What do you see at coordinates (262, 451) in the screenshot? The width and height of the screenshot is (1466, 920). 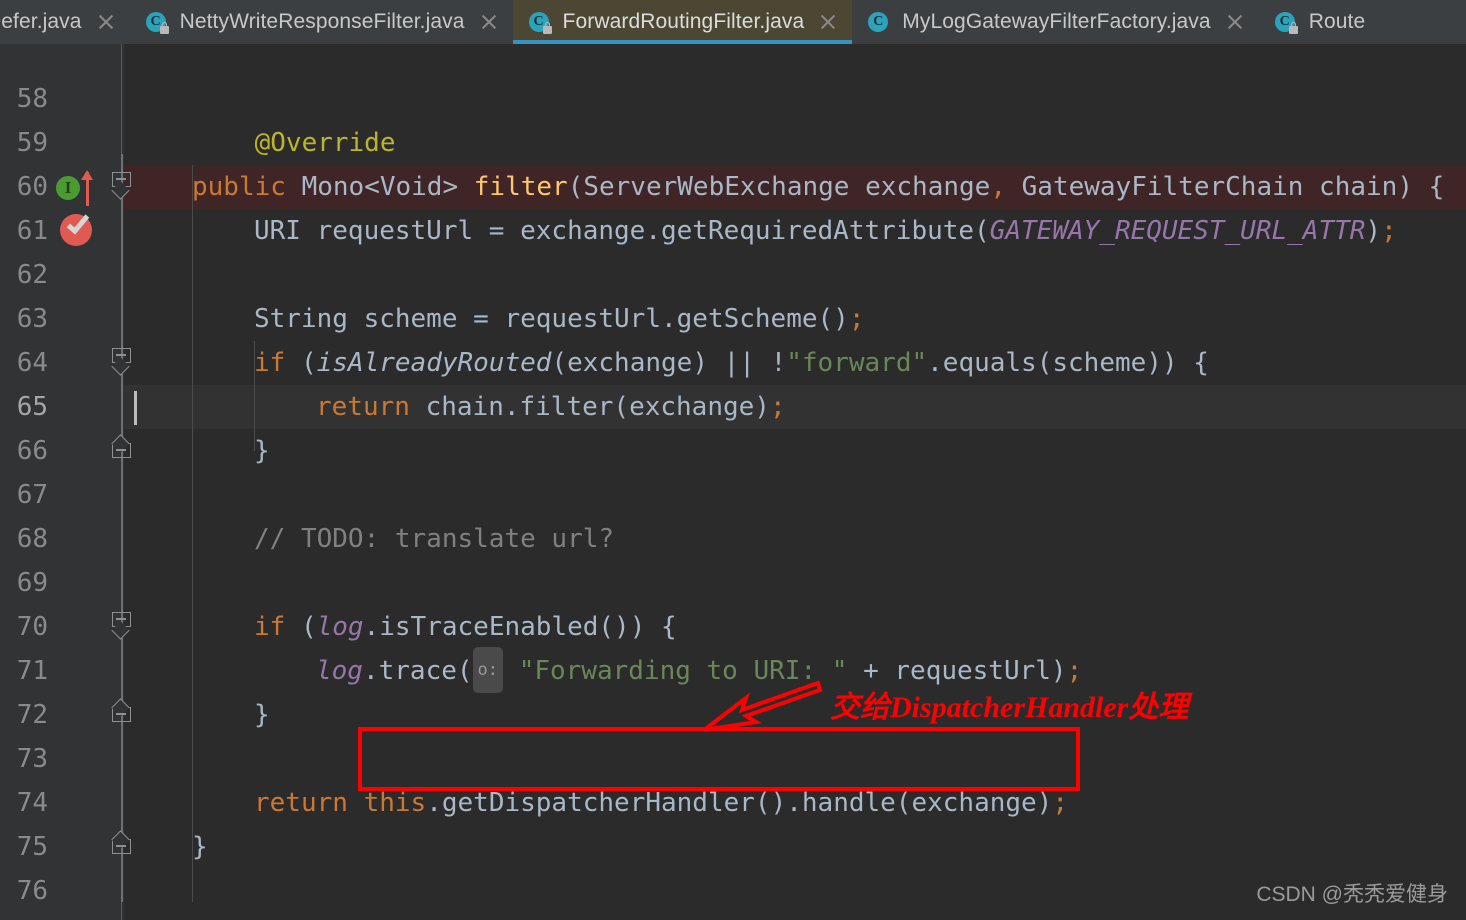 I see `code-line-66: }` at bounding box center [262, 451].